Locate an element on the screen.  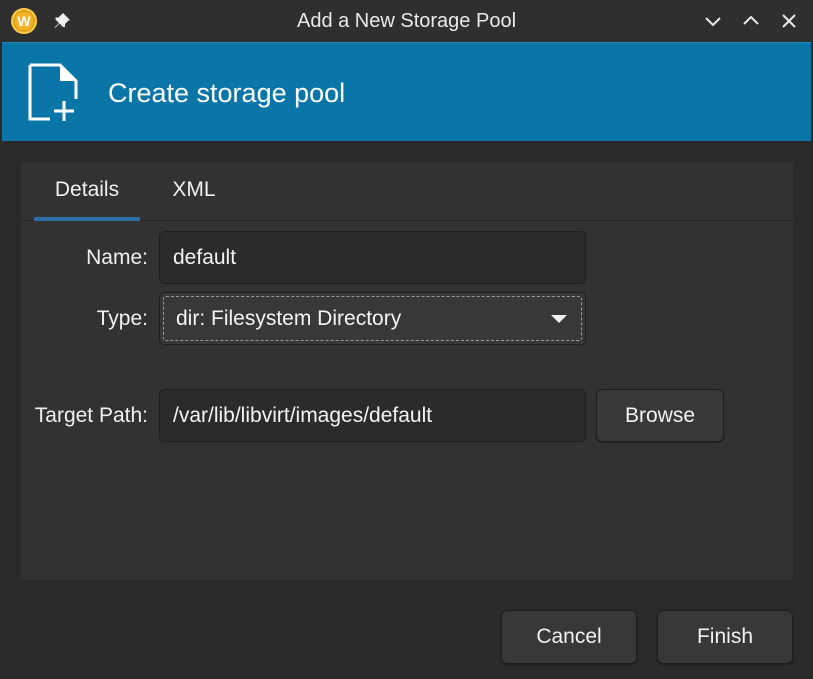
name-input: default is located at coordinates (372, 257).